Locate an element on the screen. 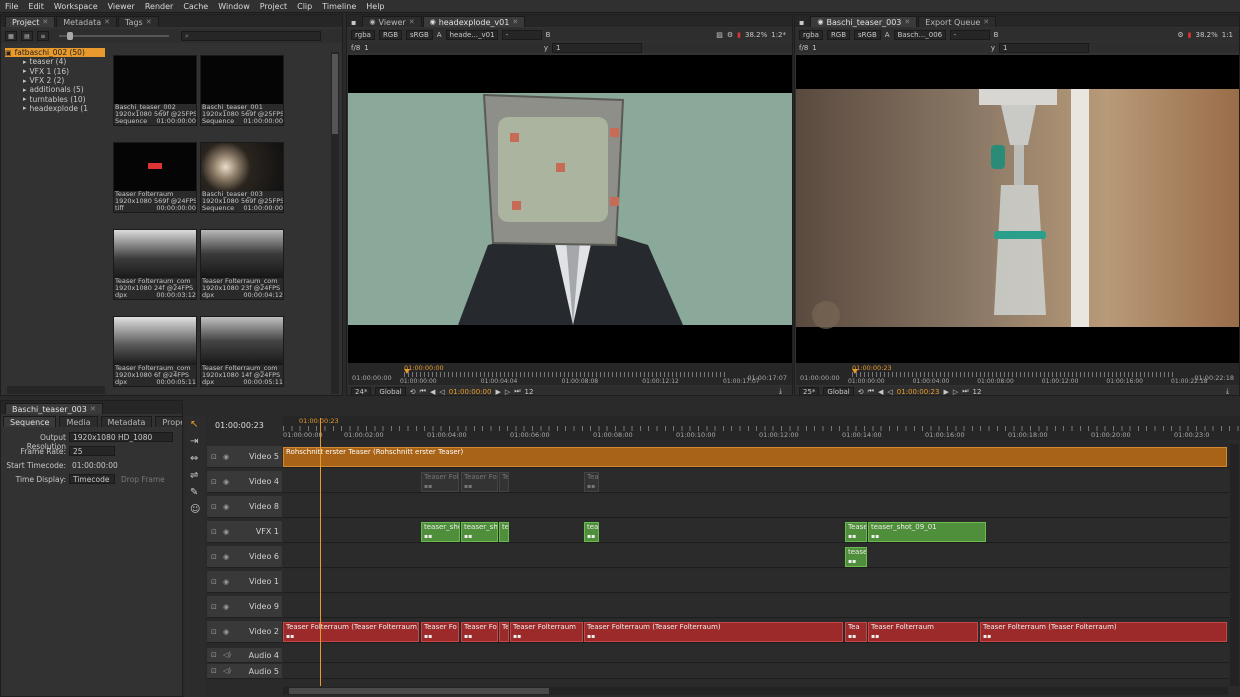 The height and width of the screenshot is (697, 1240). gear-icon: ⚙ is located at coordinates (730, 35).